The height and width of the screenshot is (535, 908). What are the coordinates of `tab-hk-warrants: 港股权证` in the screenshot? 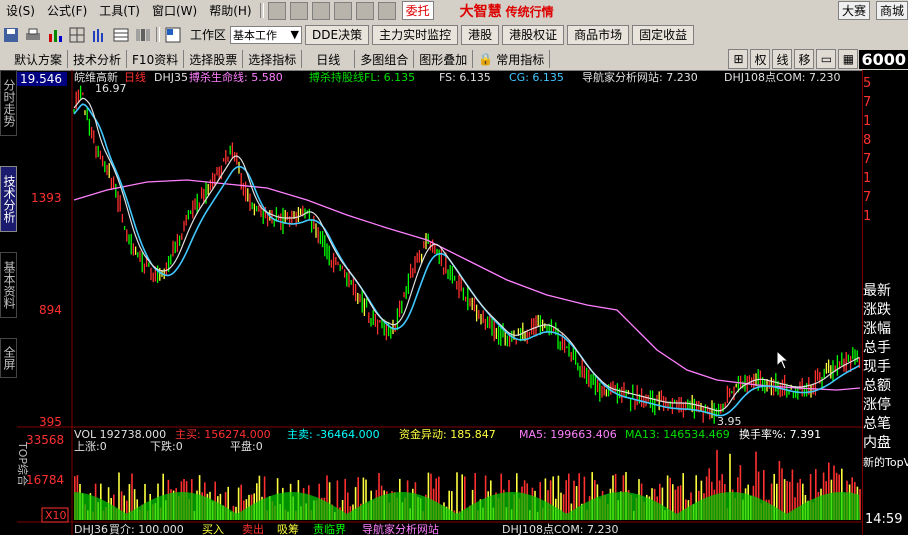 It's located at (533, 34).